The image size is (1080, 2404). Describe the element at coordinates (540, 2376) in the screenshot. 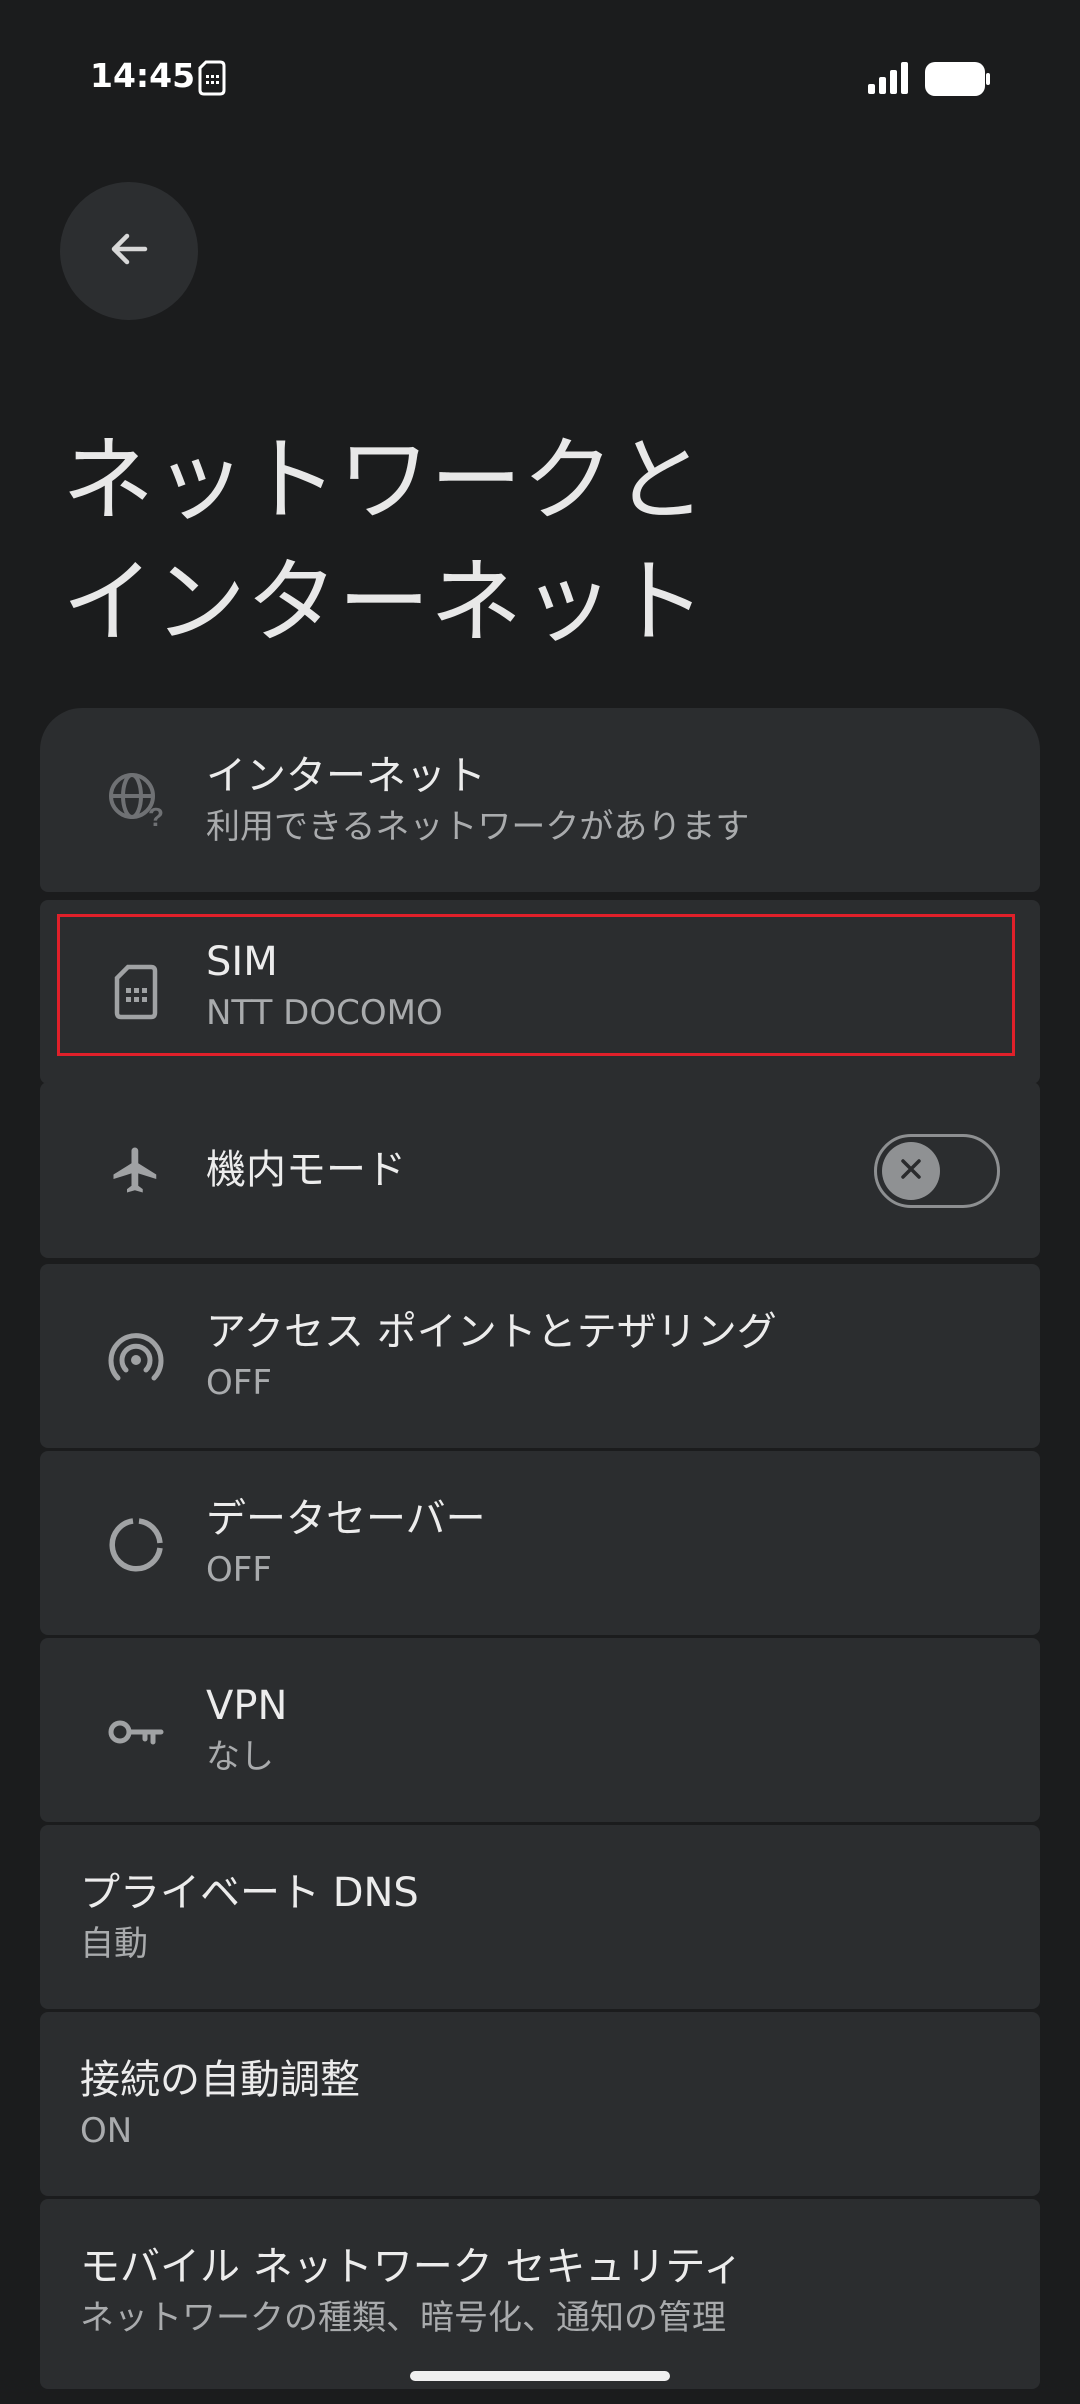

I see `home-indicator` at that location.